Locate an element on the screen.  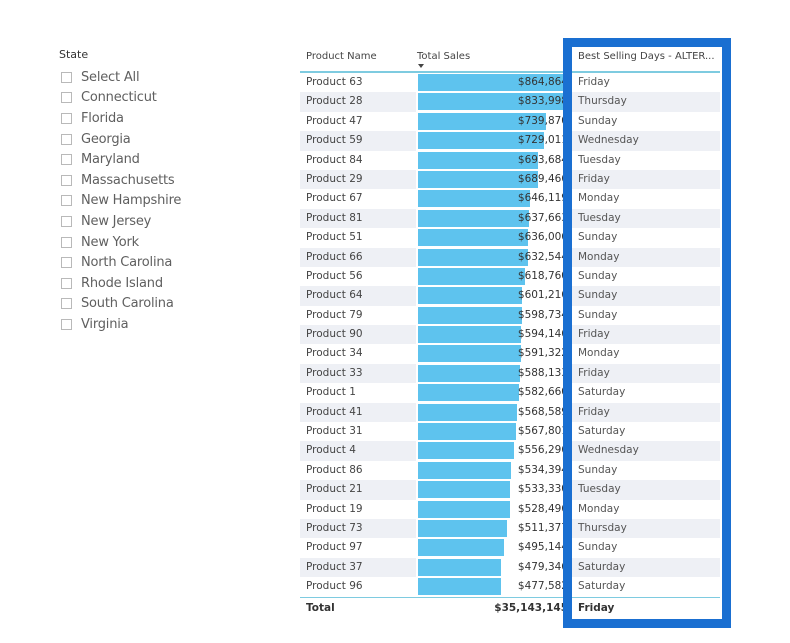
table-row: Product 29 $689,466 Friday is located at coordinates (510, 179).